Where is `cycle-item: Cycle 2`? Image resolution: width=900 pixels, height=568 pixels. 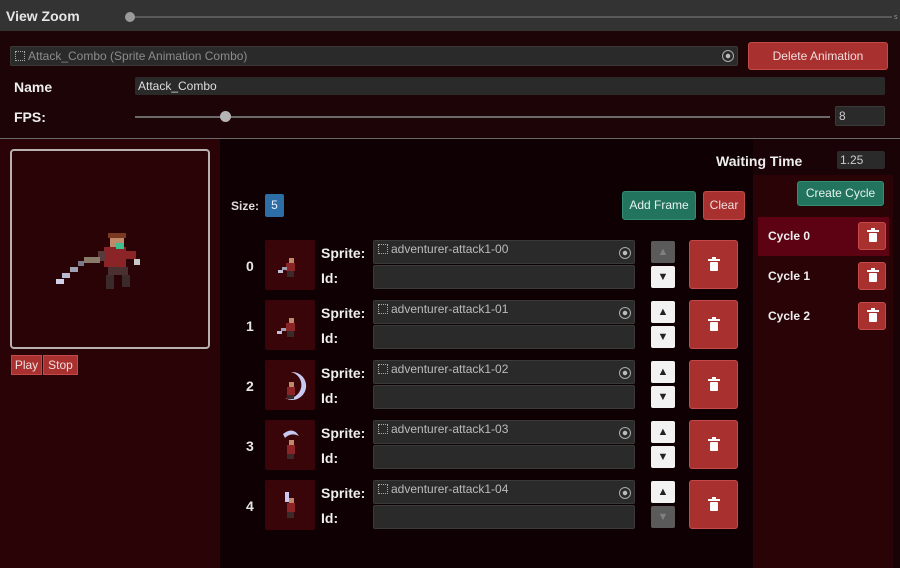
cycle-item: Cycle 2 is located at coordinates (823, 316).